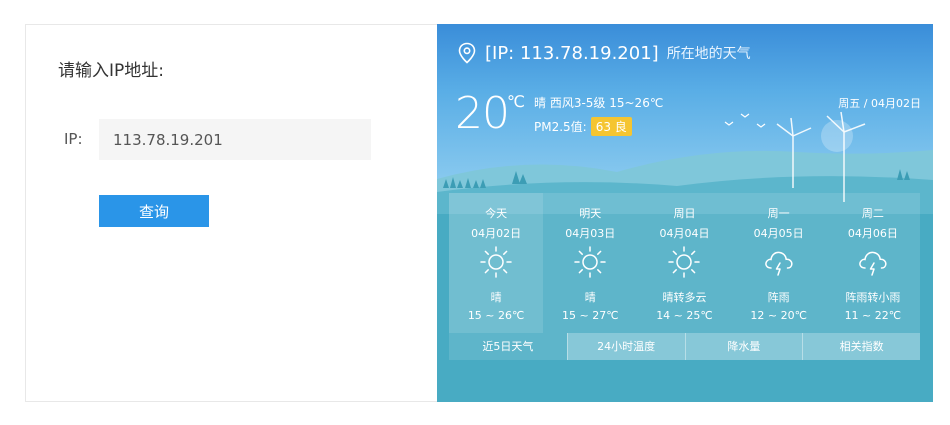 The width and height of the screenshot is (950, 425). I want to click on forecast-day: 周一 04月05日 阵雨 12 ~ 20℃, so click(779, 263).